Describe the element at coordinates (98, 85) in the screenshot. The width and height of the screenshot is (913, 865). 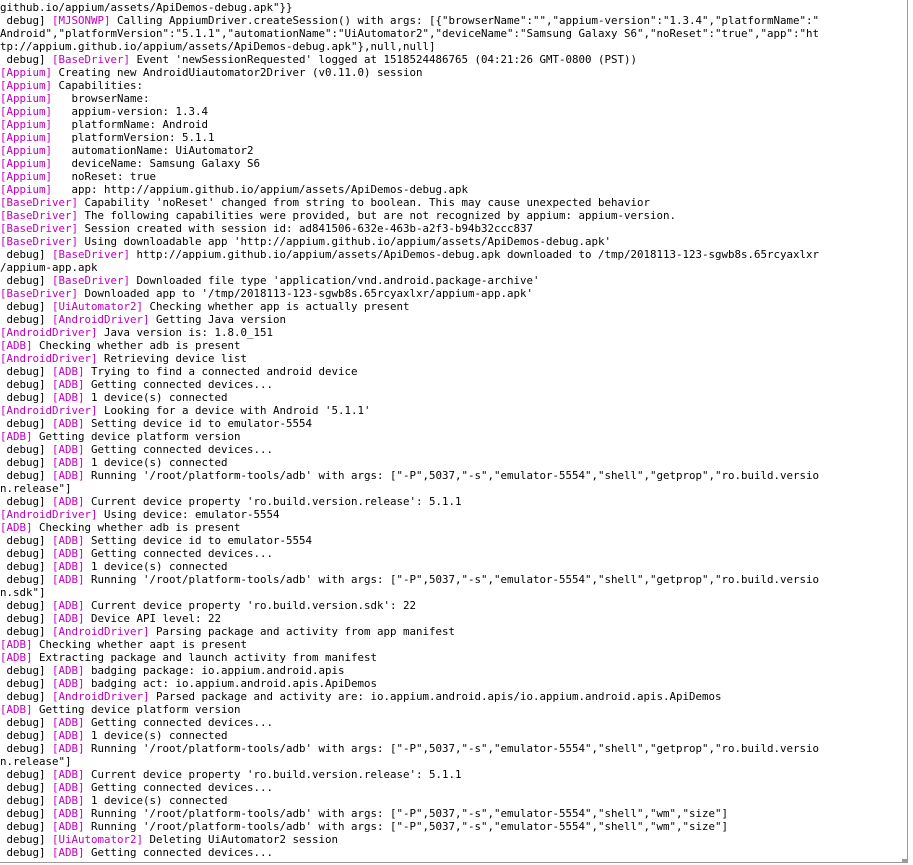
I see `log-text: Capabilities:` at that location.